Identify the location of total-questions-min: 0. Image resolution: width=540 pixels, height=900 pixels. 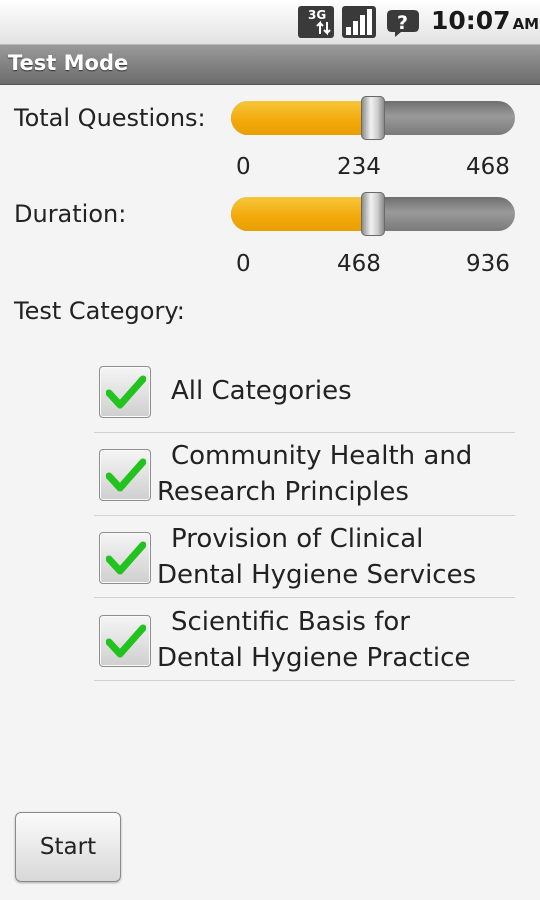
(243, 167).